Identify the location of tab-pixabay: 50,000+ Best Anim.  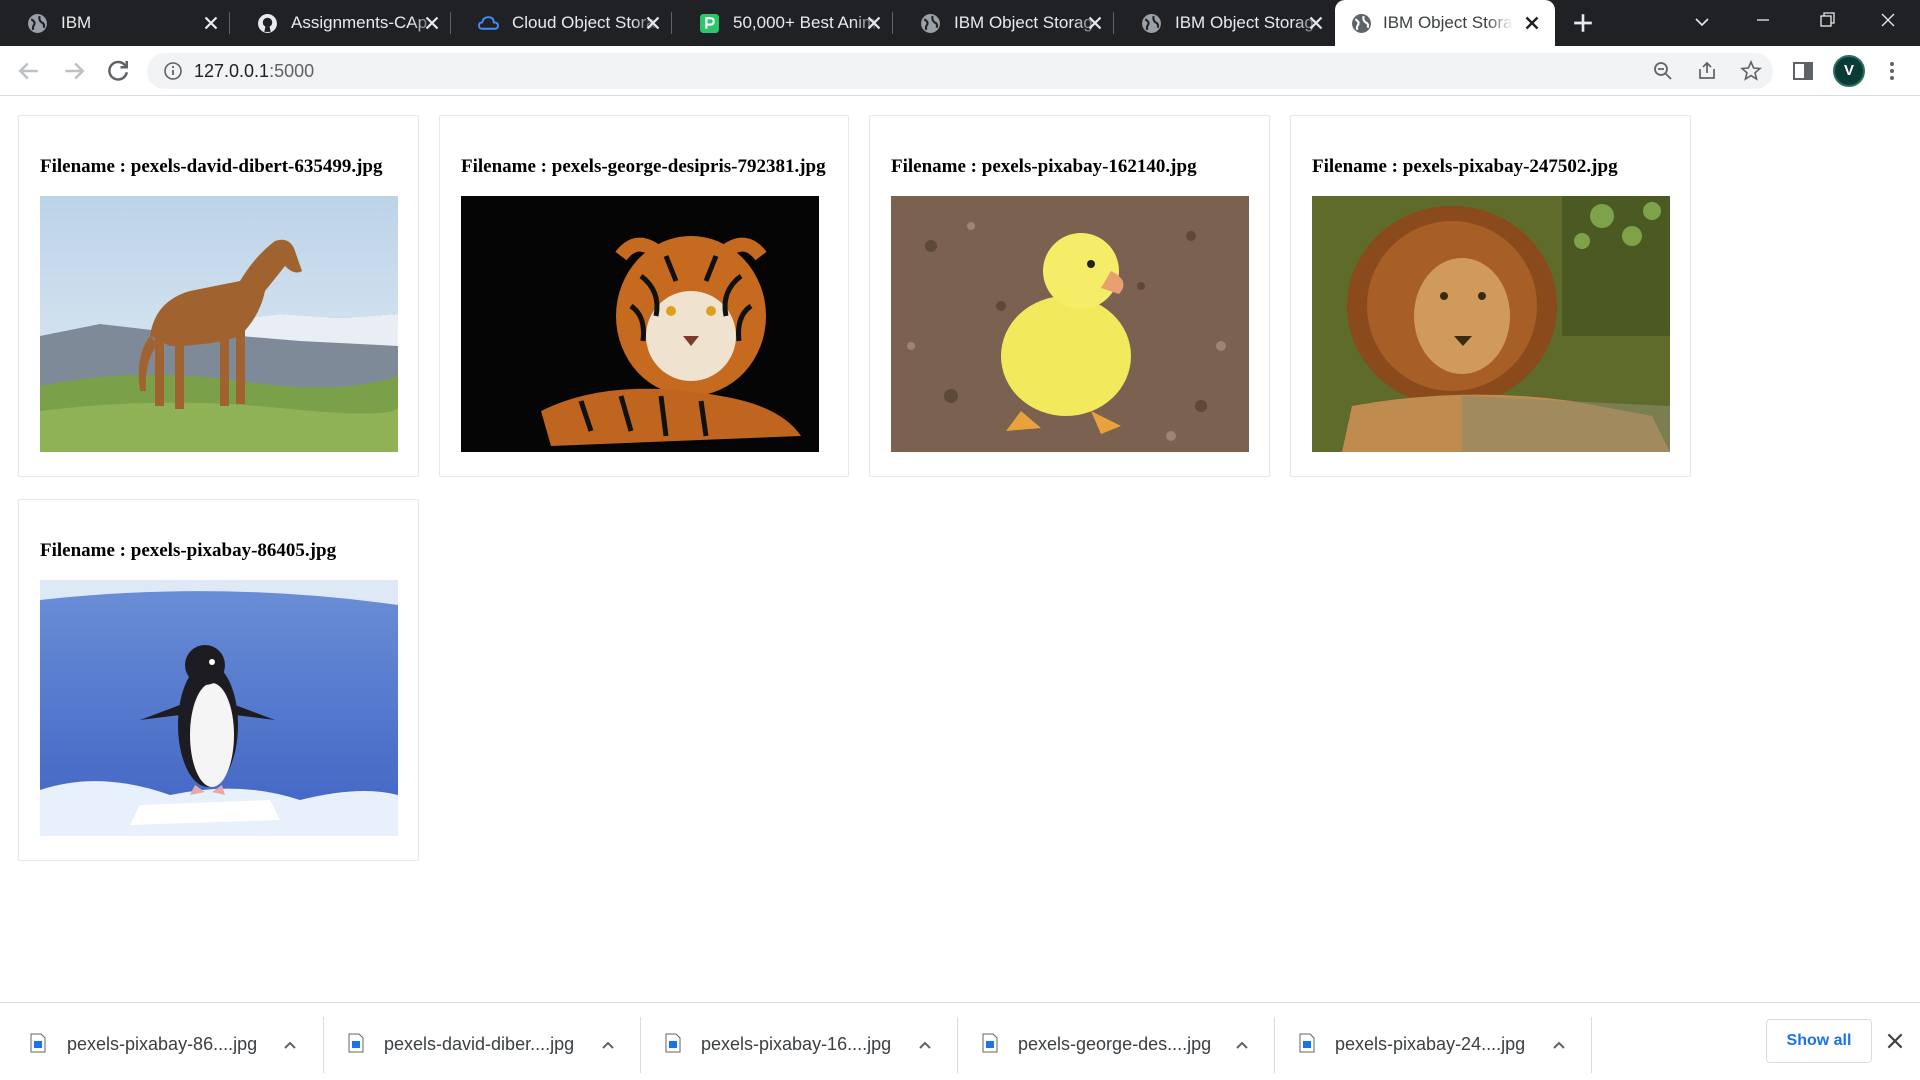
(782, 23).